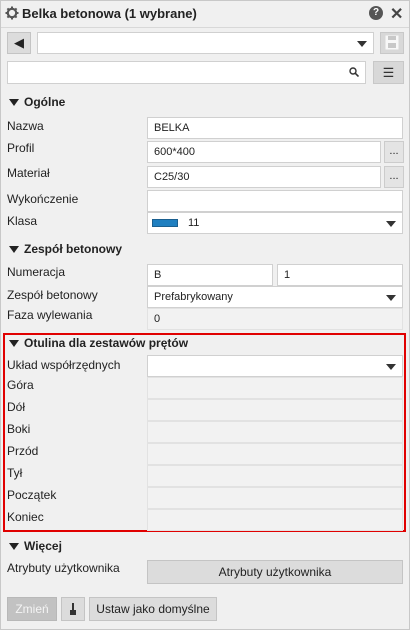 The height and width of the screenshot is (630, 410). Describe the element at coordinates (275, 498) in the screenshot. I see `start-cover-field` at that location.